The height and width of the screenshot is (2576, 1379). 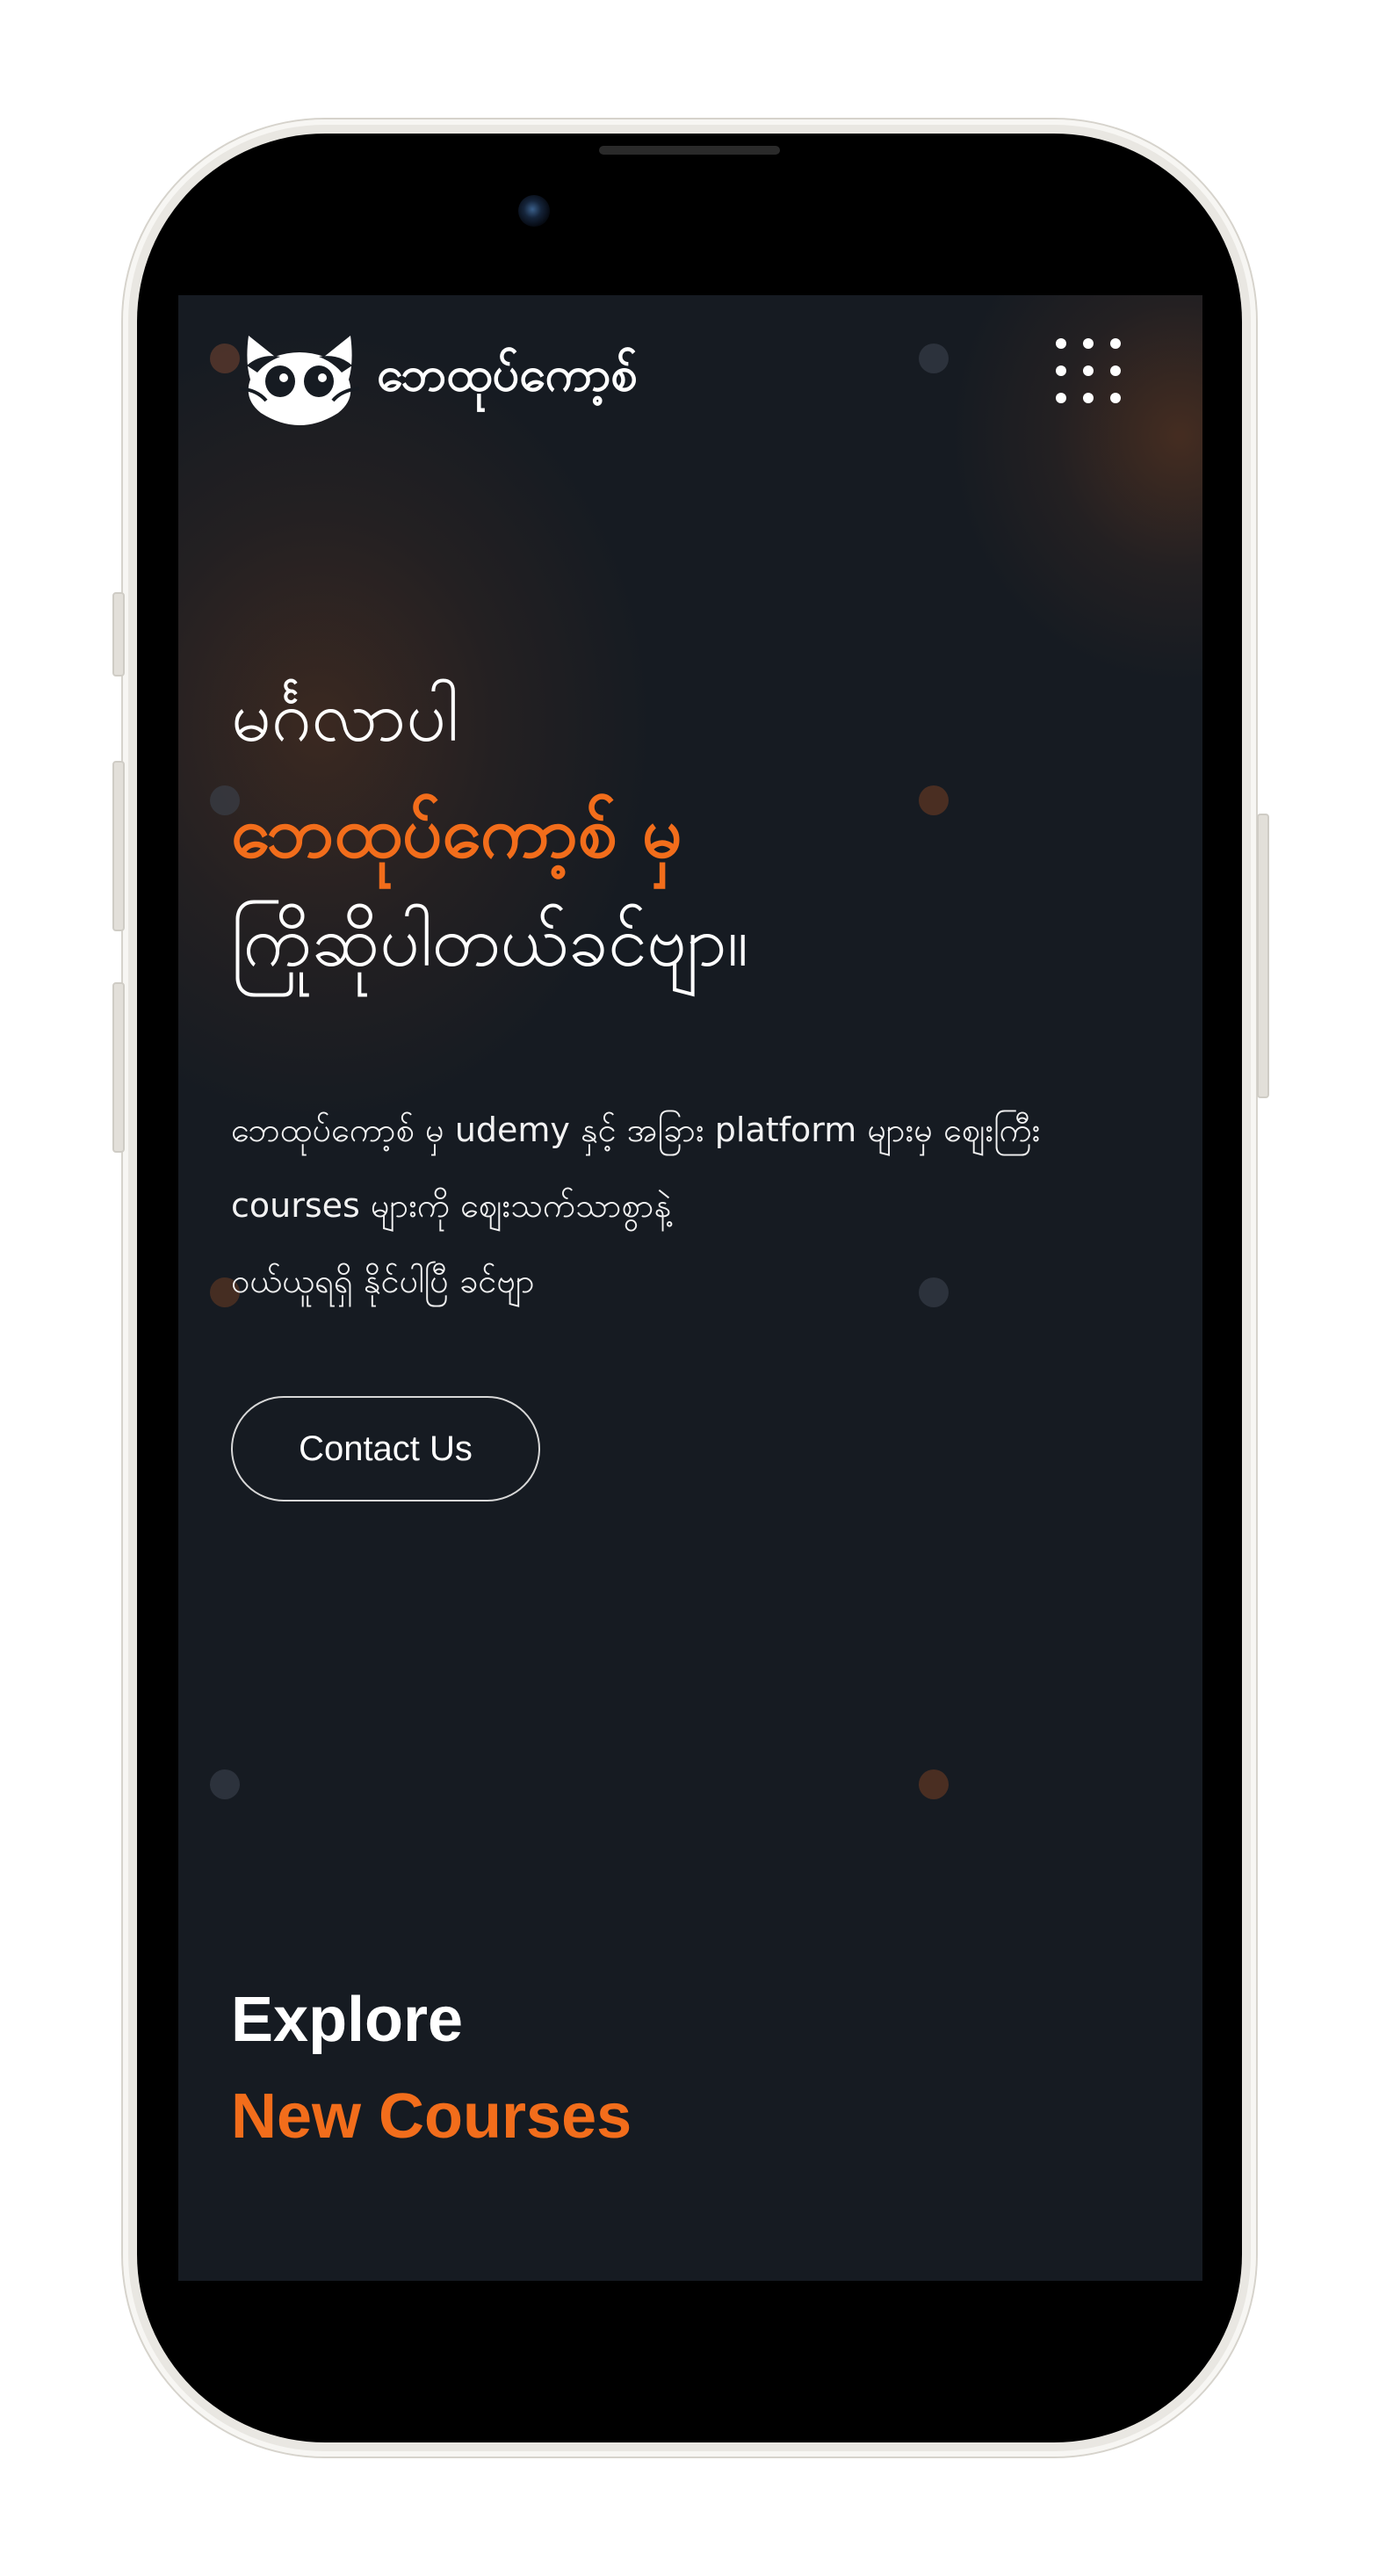 I want to click on hero-welcome-line: ကြိုဆိုပါတယ်ခင်ဗျာ။, so click(x=489, y=941).